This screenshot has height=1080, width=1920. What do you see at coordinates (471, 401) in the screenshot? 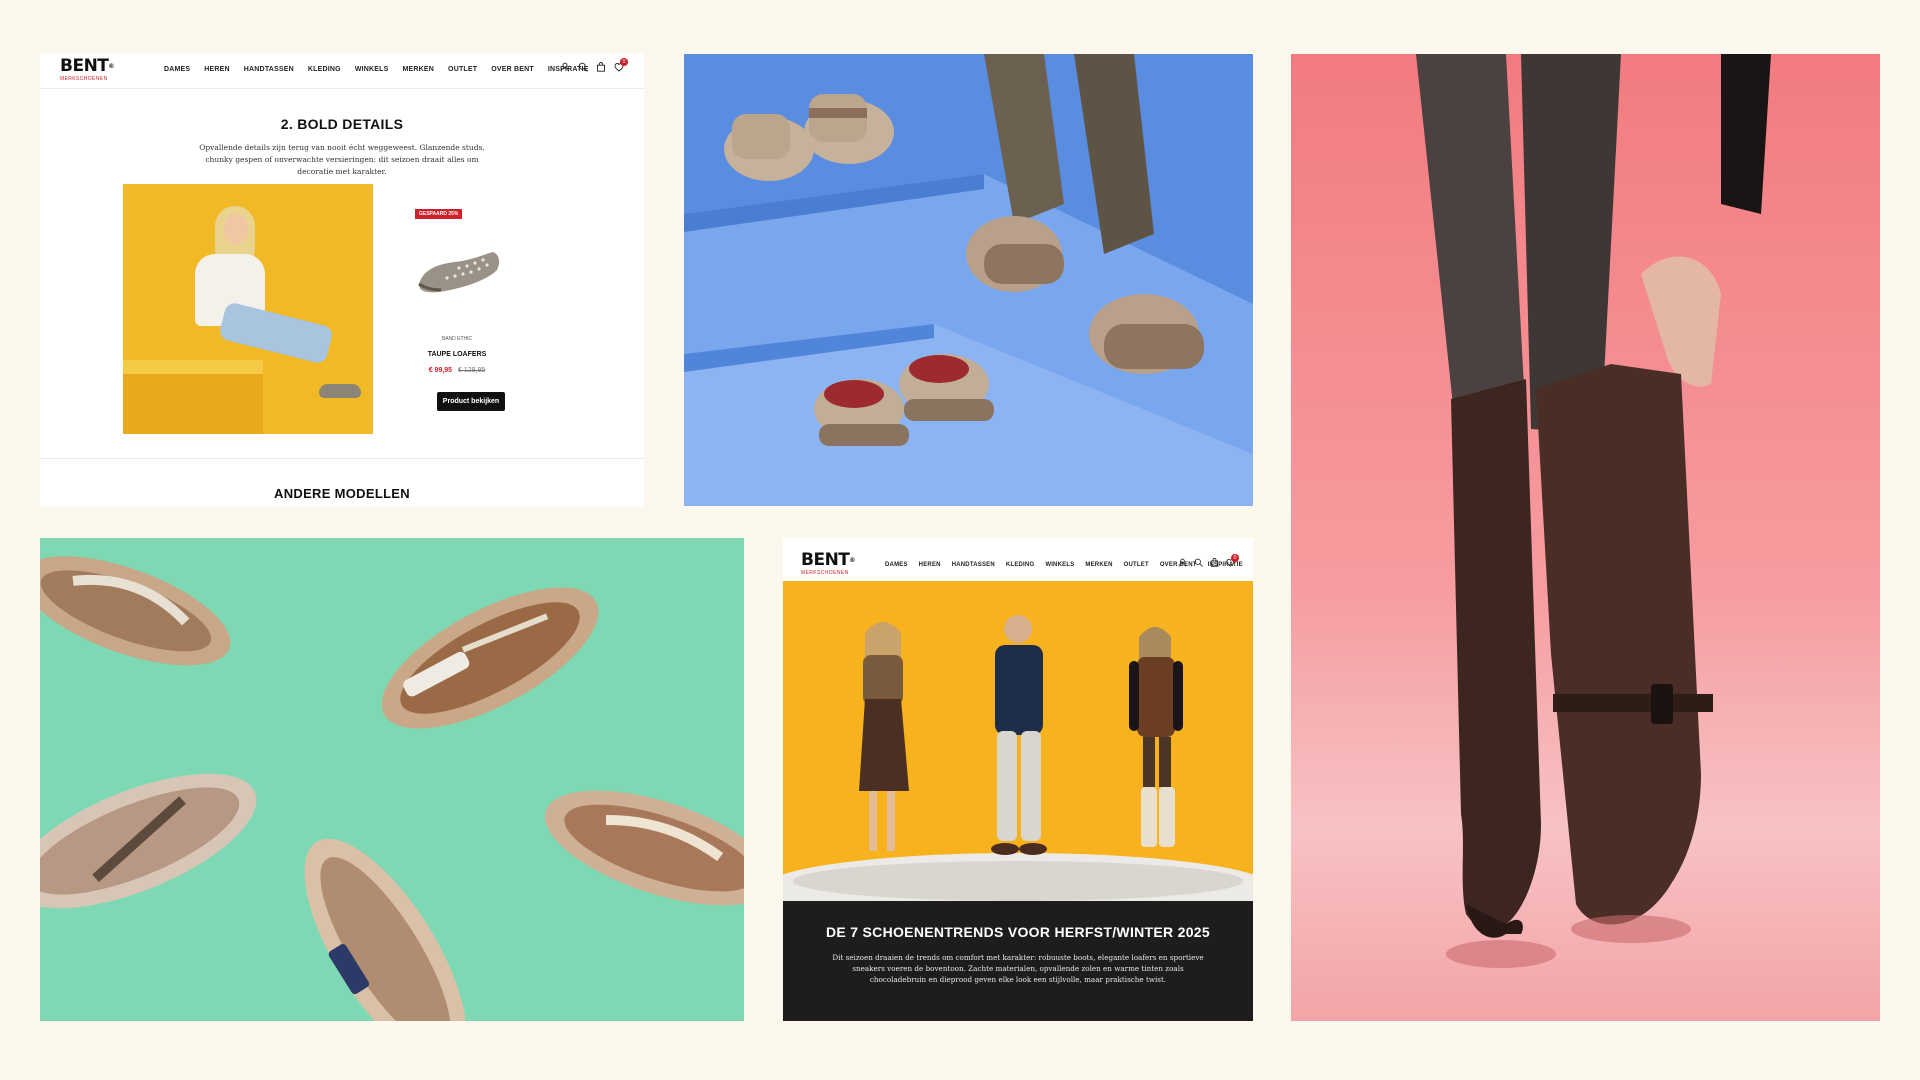
I see `view-product-button: Product bekijken` at bounding box center [471, 401].